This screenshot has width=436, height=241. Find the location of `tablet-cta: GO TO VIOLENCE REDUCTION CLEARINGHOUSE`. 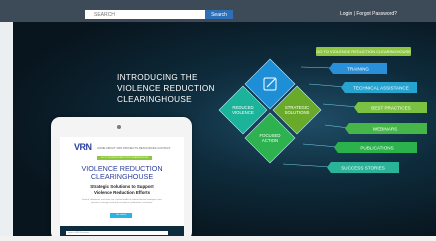

tablet-cta: GO TO VIOLENCE REDUCTION CLEARINGHOUSE is located at coordinates (124, 158).